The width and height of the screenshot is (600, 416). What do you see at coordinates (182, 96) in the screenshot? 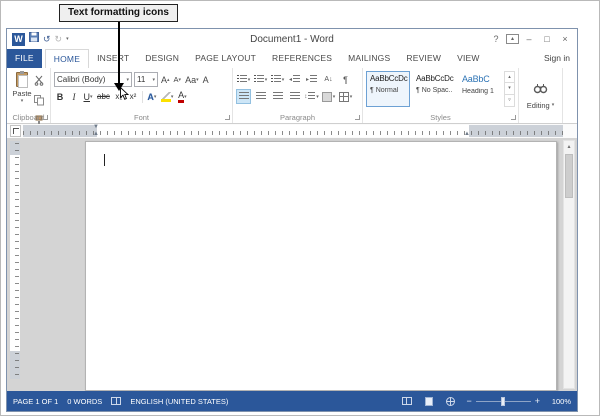
I see `font-color-button: A ▾` at bounding box center [182, 96].